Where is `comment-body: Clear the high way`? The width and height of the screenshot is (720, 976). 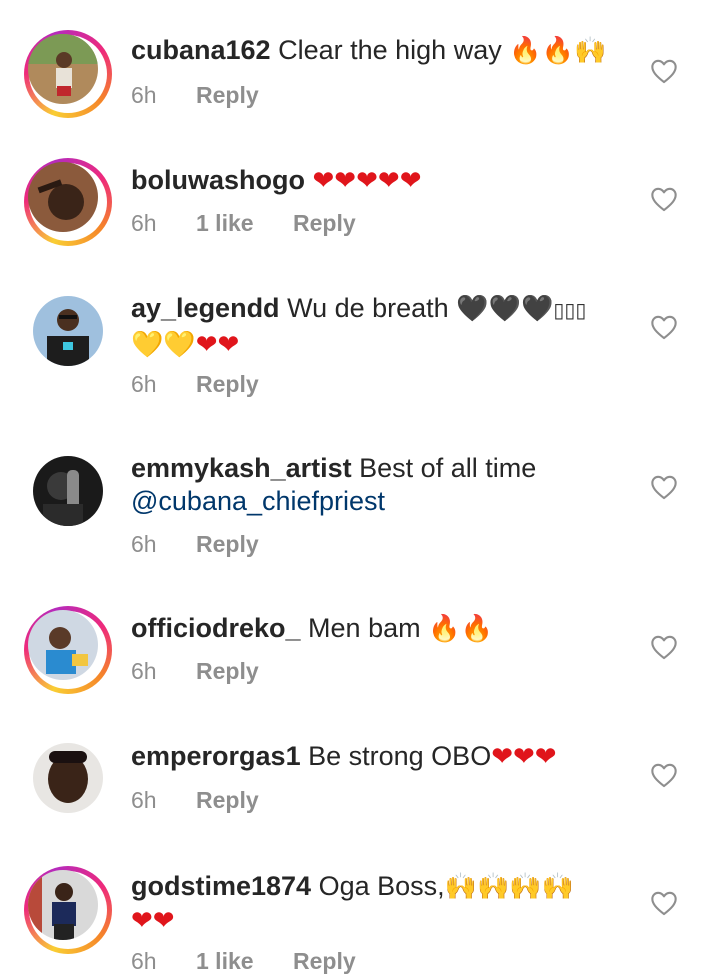
comment-body: Clear the high way is located at coordinates (390, 50).